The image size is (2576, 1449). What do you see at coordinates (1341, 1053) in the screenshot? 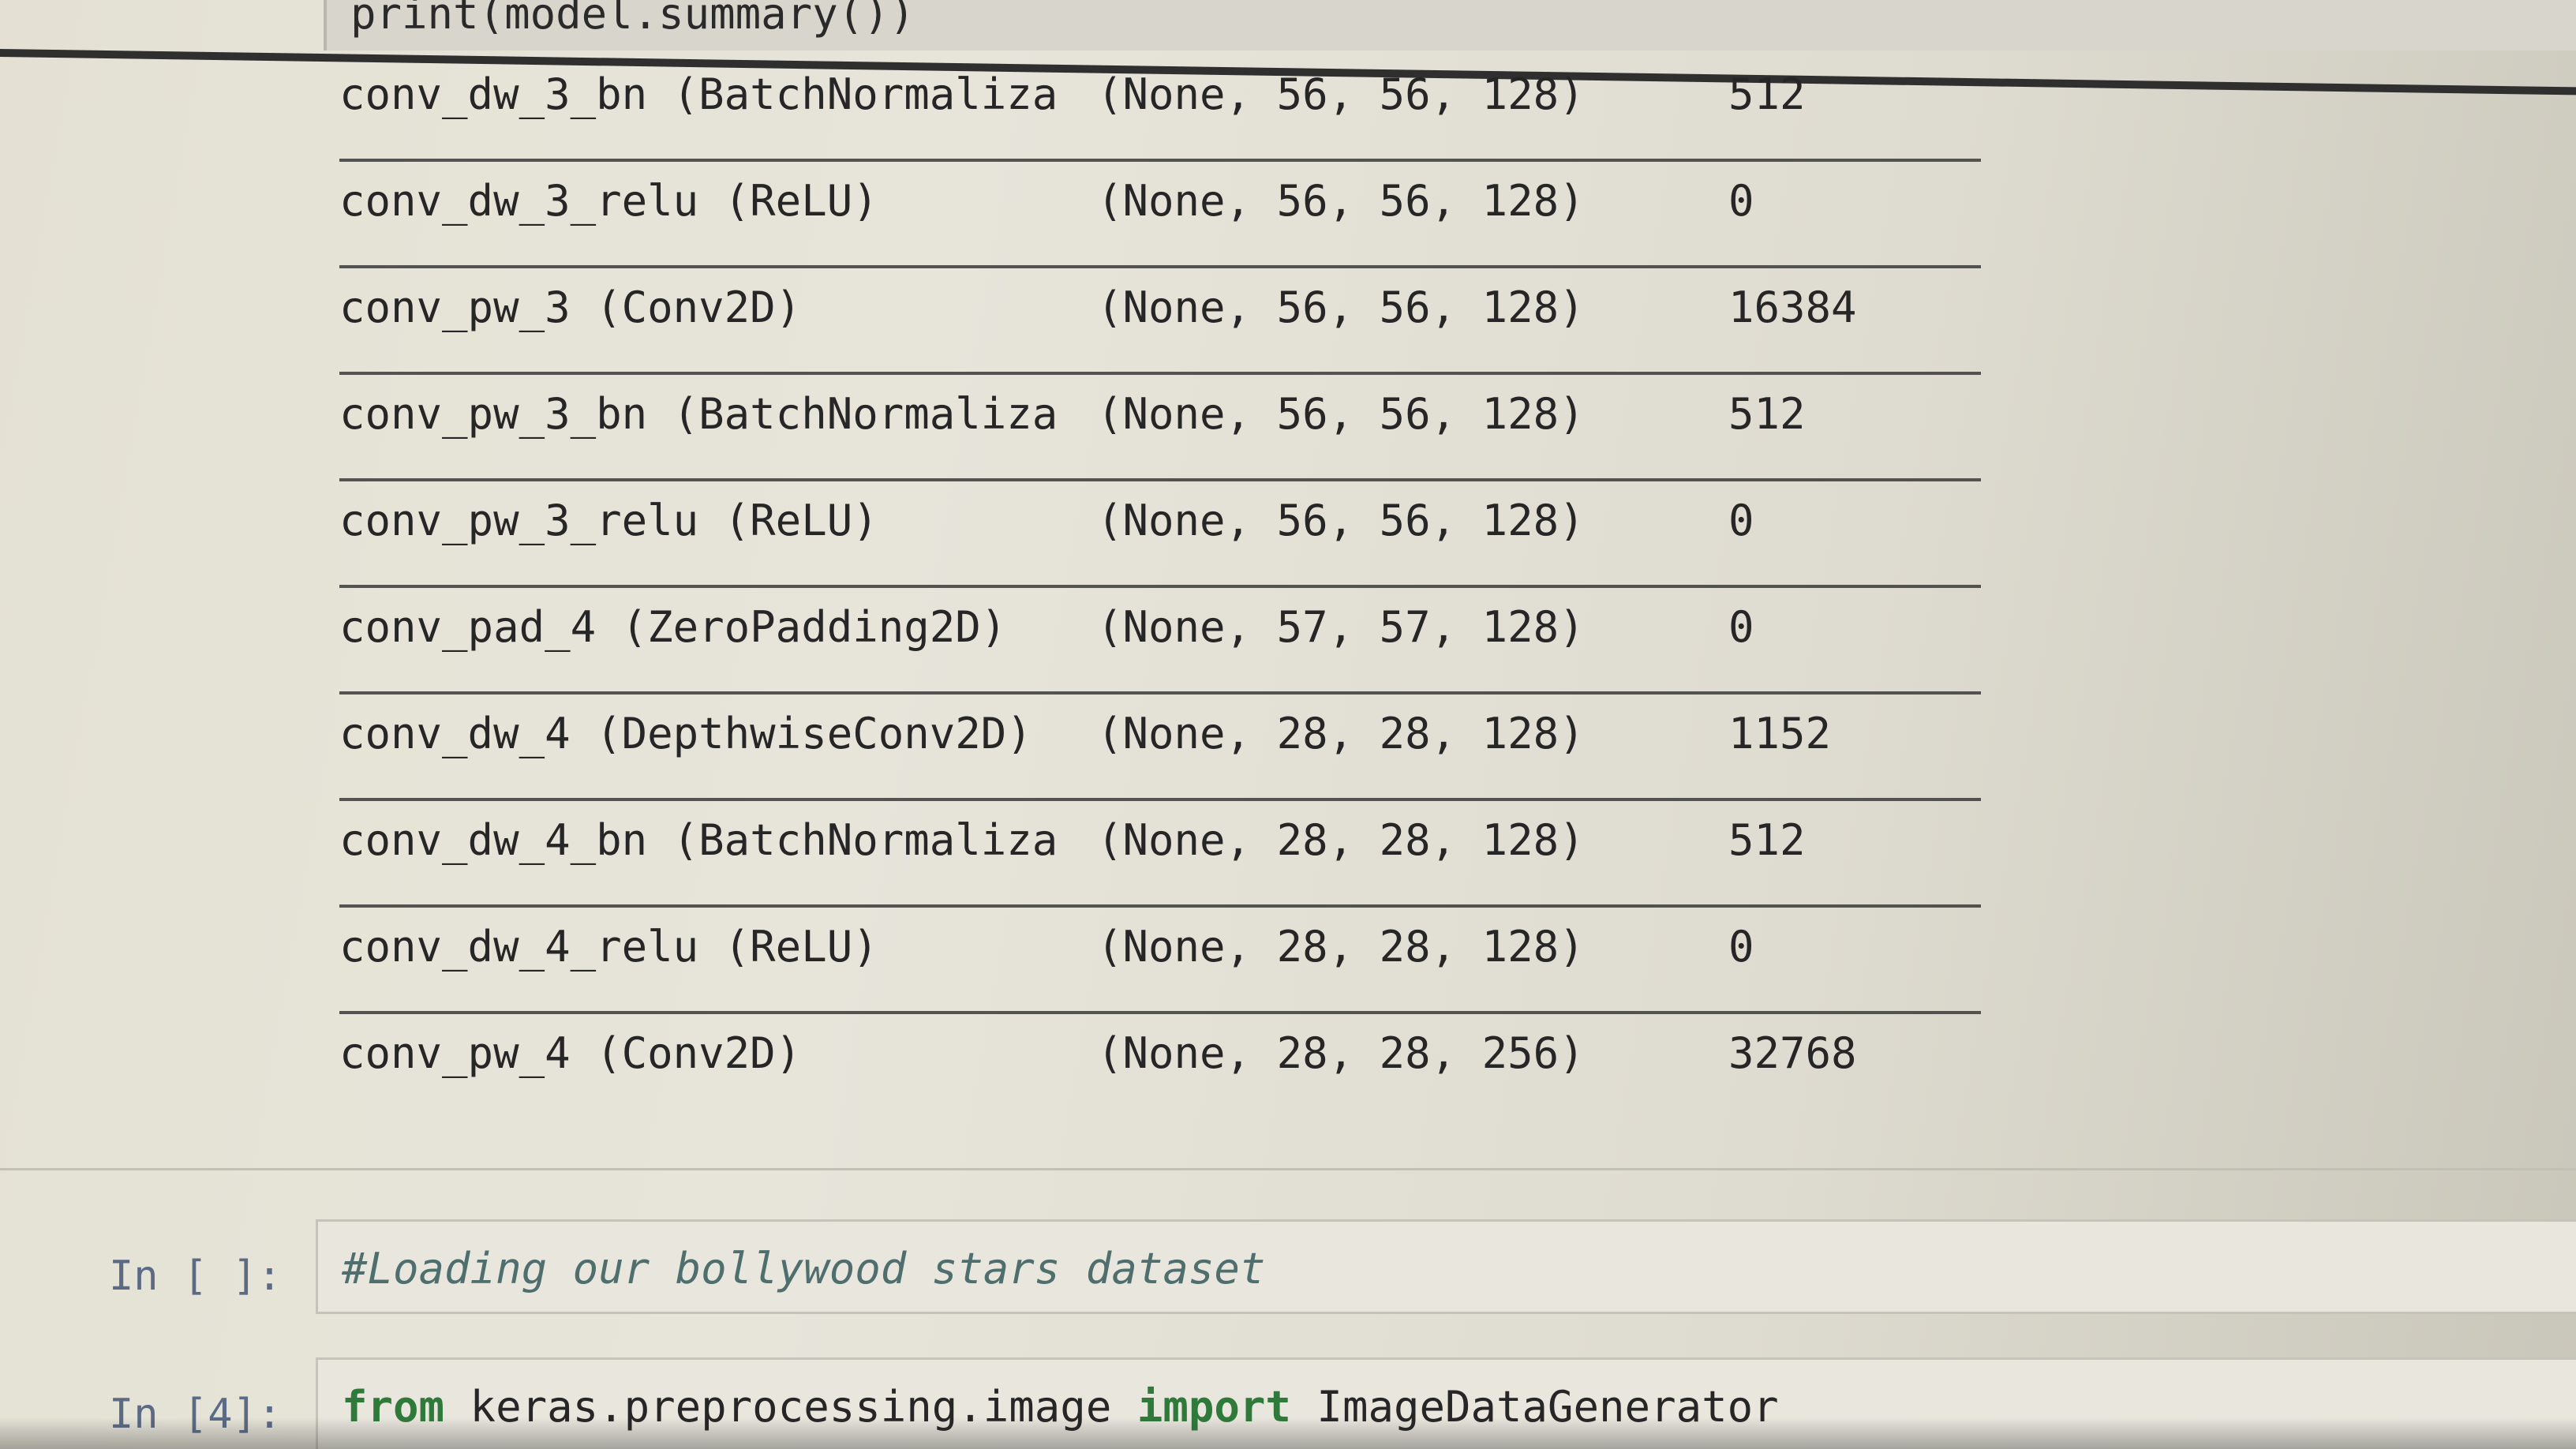
I see `output-shape: (None, 28, 28, 256)` at bounding box center [1341, 1053].